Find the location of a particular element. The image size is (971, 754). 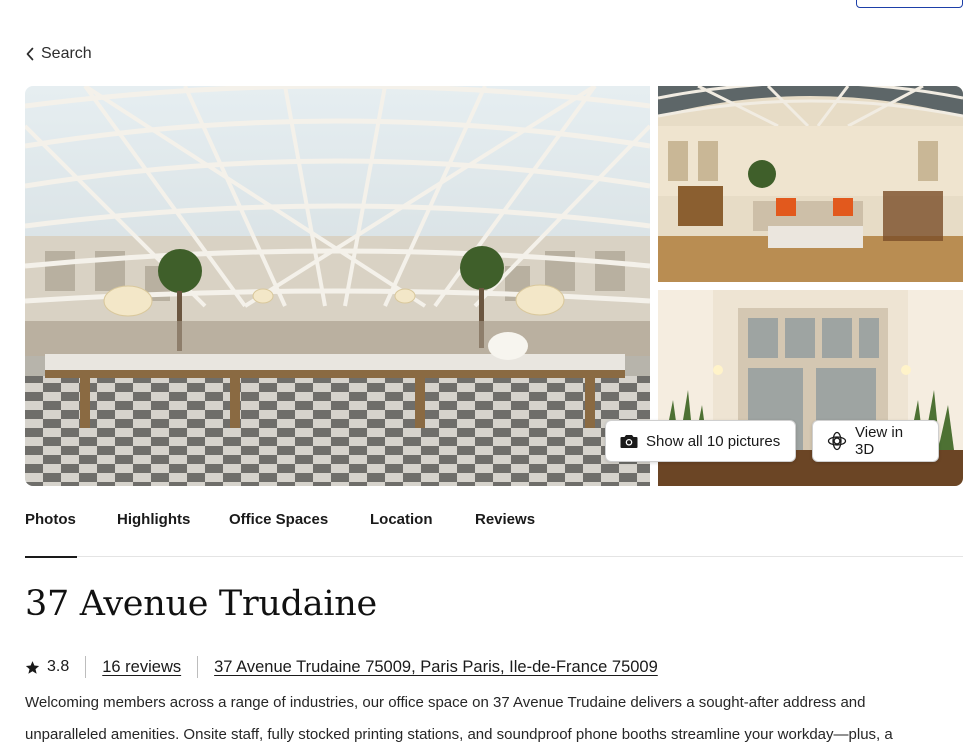

camera-icon is located at coordinates (629, 441).